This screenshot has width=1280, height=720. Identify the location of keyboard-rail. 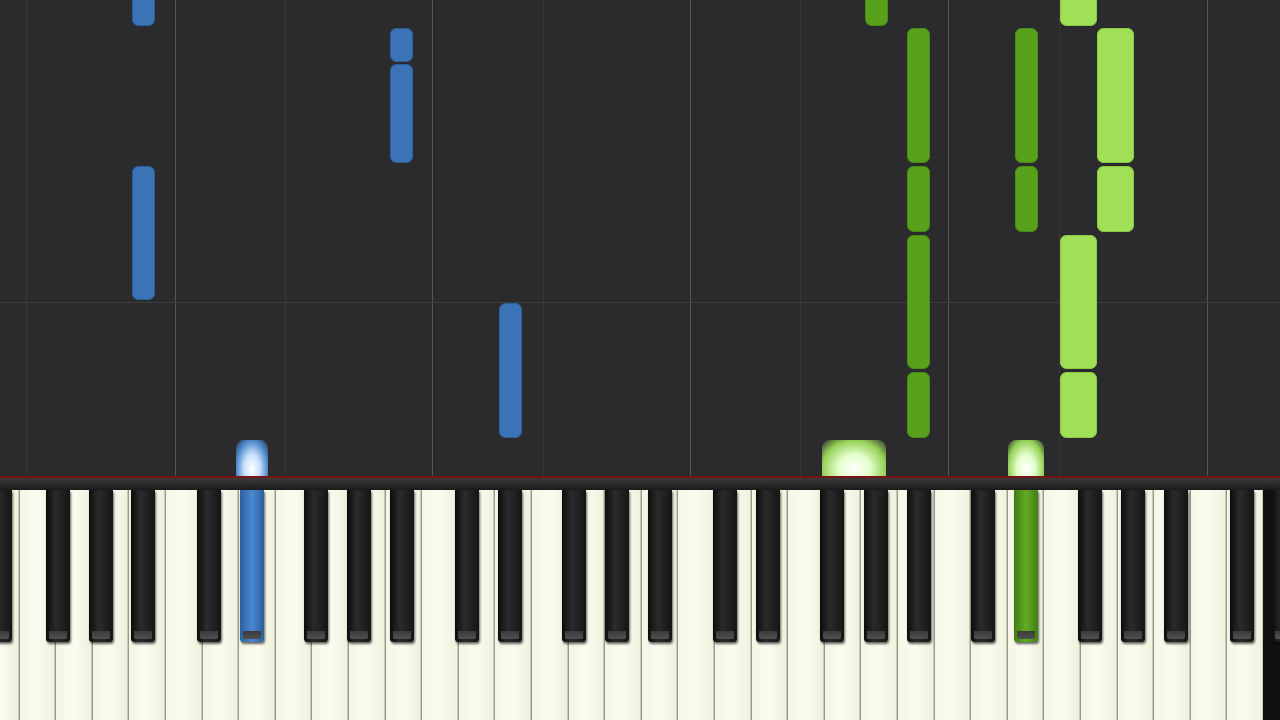
(640, 483).